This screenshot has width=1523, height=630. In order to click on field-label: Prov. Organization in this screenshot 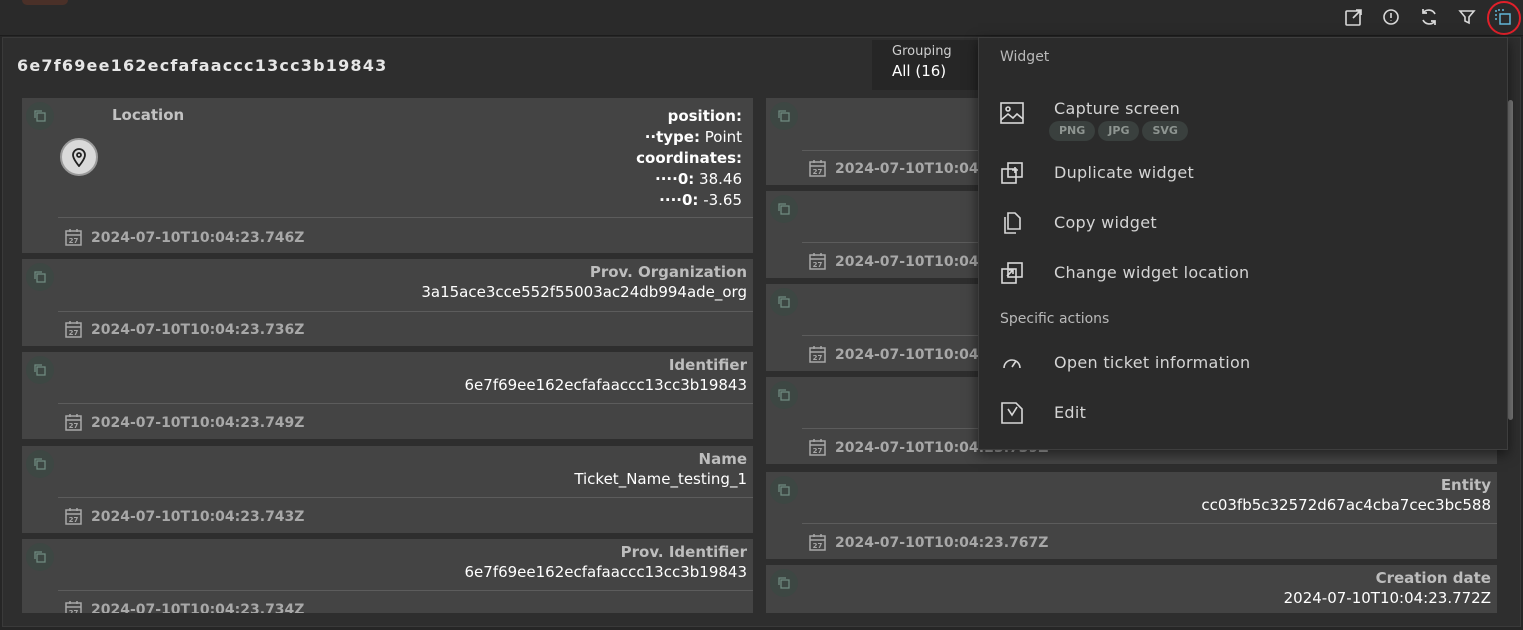, I will do `click(668, 272)`.